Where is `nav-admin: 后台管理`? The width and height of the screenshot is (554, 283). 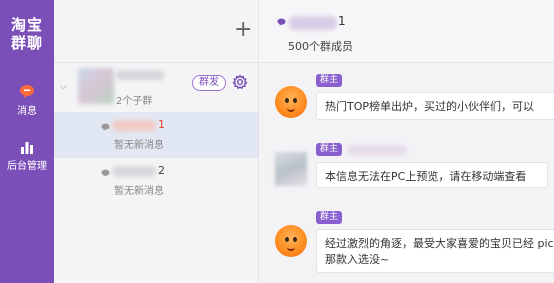 nav-admin: 后台管理 is located at coordinates (27, 156).